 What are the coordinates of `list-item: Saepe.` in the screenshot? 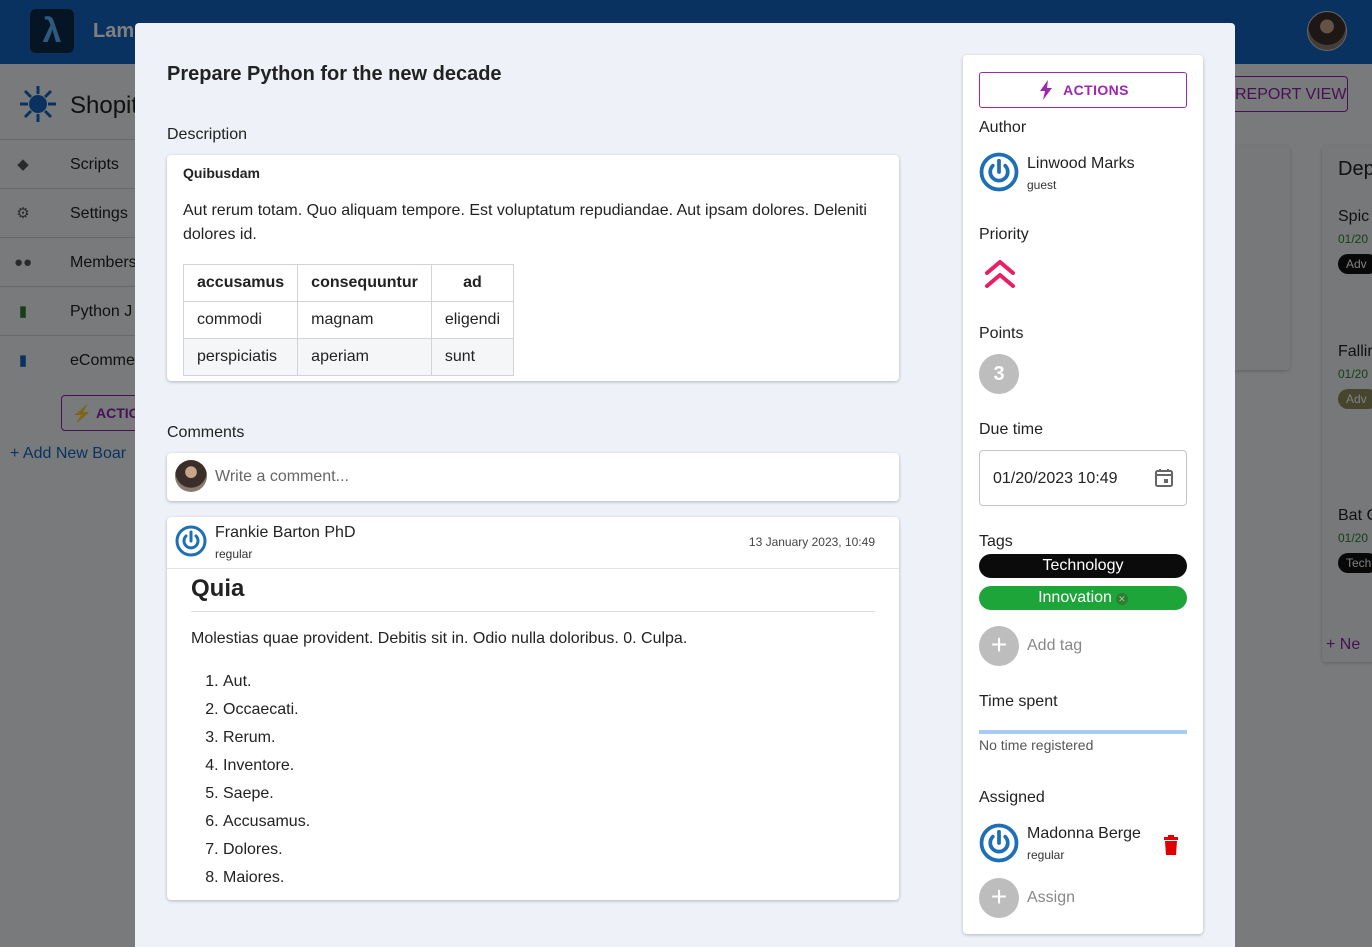 It's located at (549, 794).